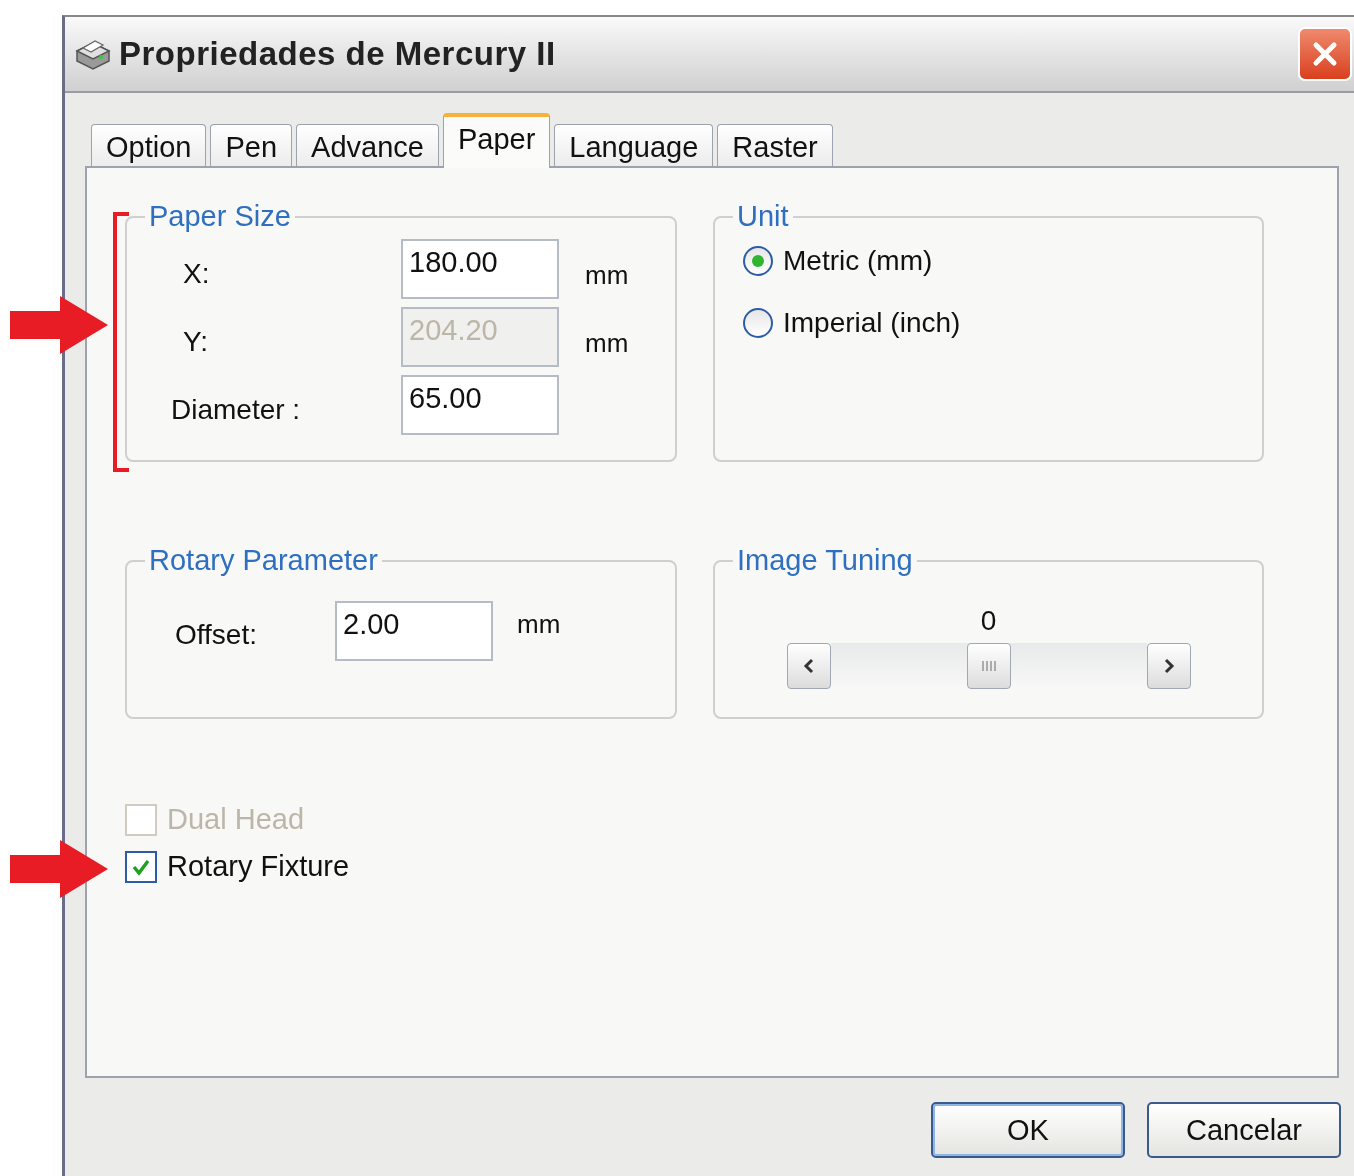 The image size is (1354, 1176). Describe the element at coordinates (1002, 261) in the screenshot. I see `radio-option: Metric (mm)` at that location.